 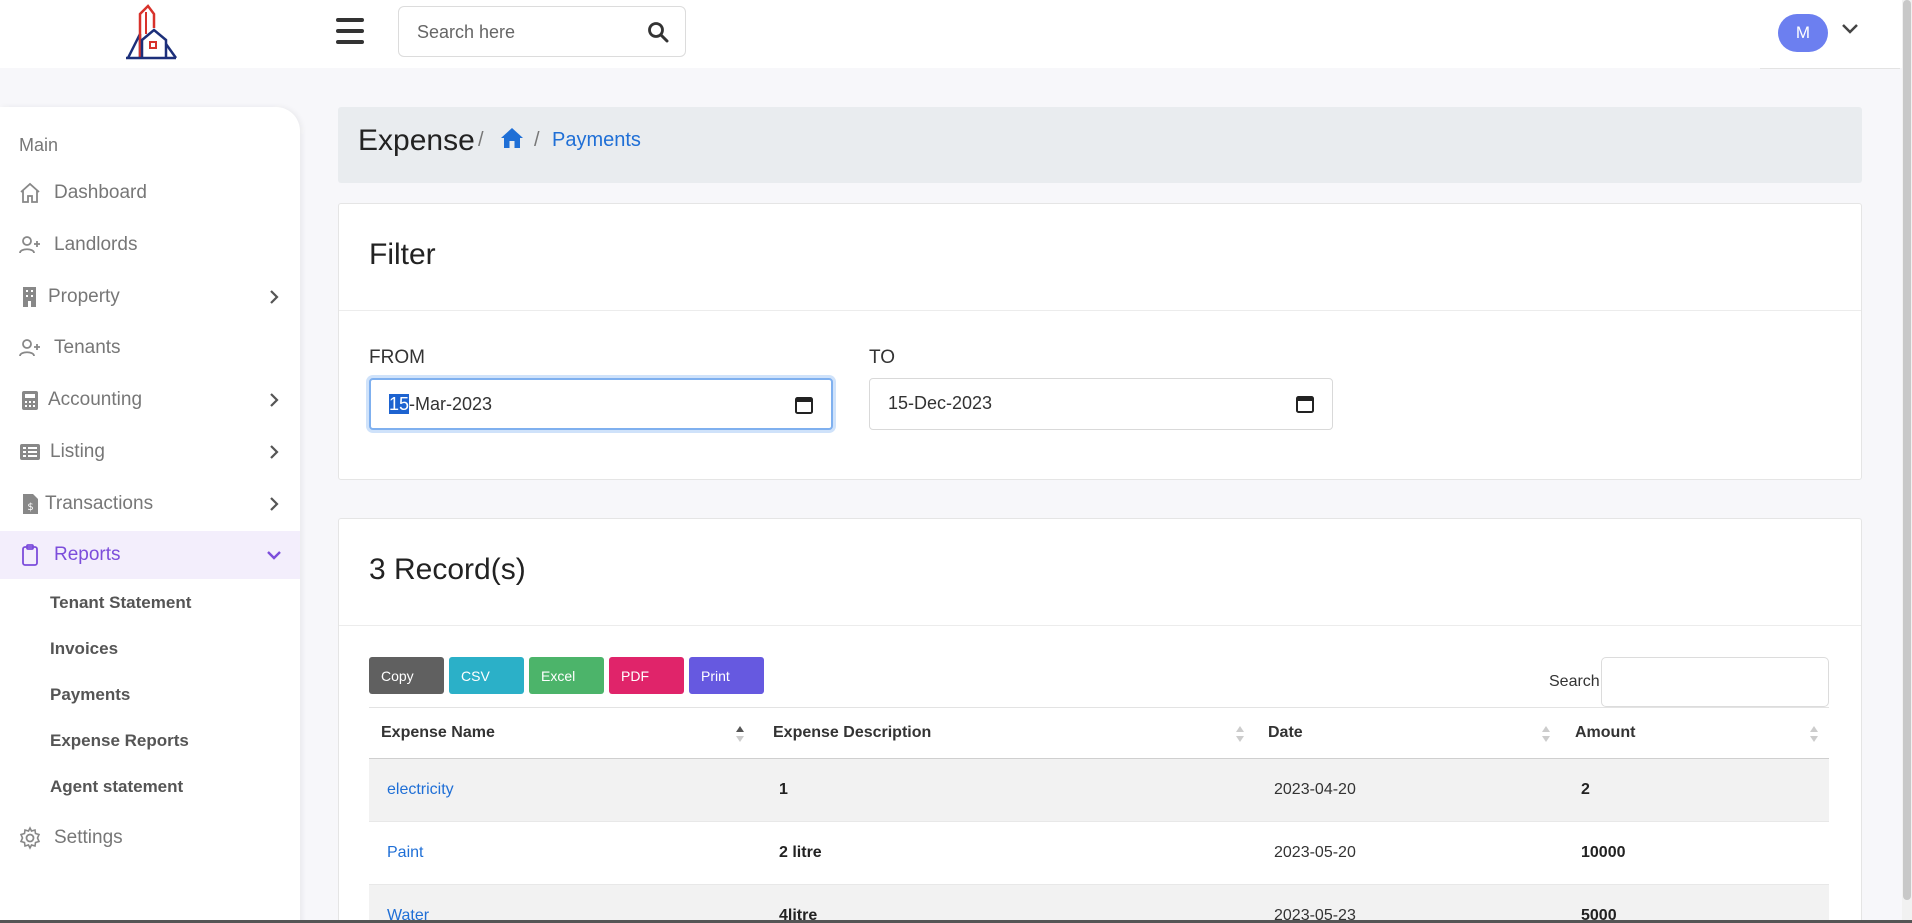 What do you see at coordinates (150, 452) in the screenshot?
I see `sidebar-item-listing: Listing` at bounding box center [150, 452].